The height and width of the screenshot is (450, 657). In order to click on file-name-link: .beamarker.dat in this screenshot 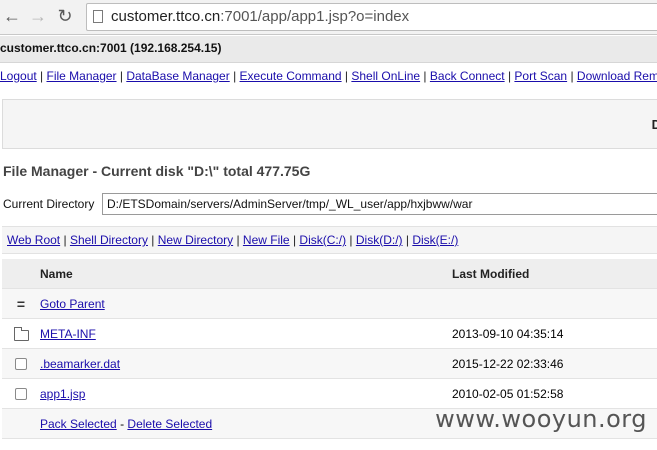, I will do `click(80, 364)`.